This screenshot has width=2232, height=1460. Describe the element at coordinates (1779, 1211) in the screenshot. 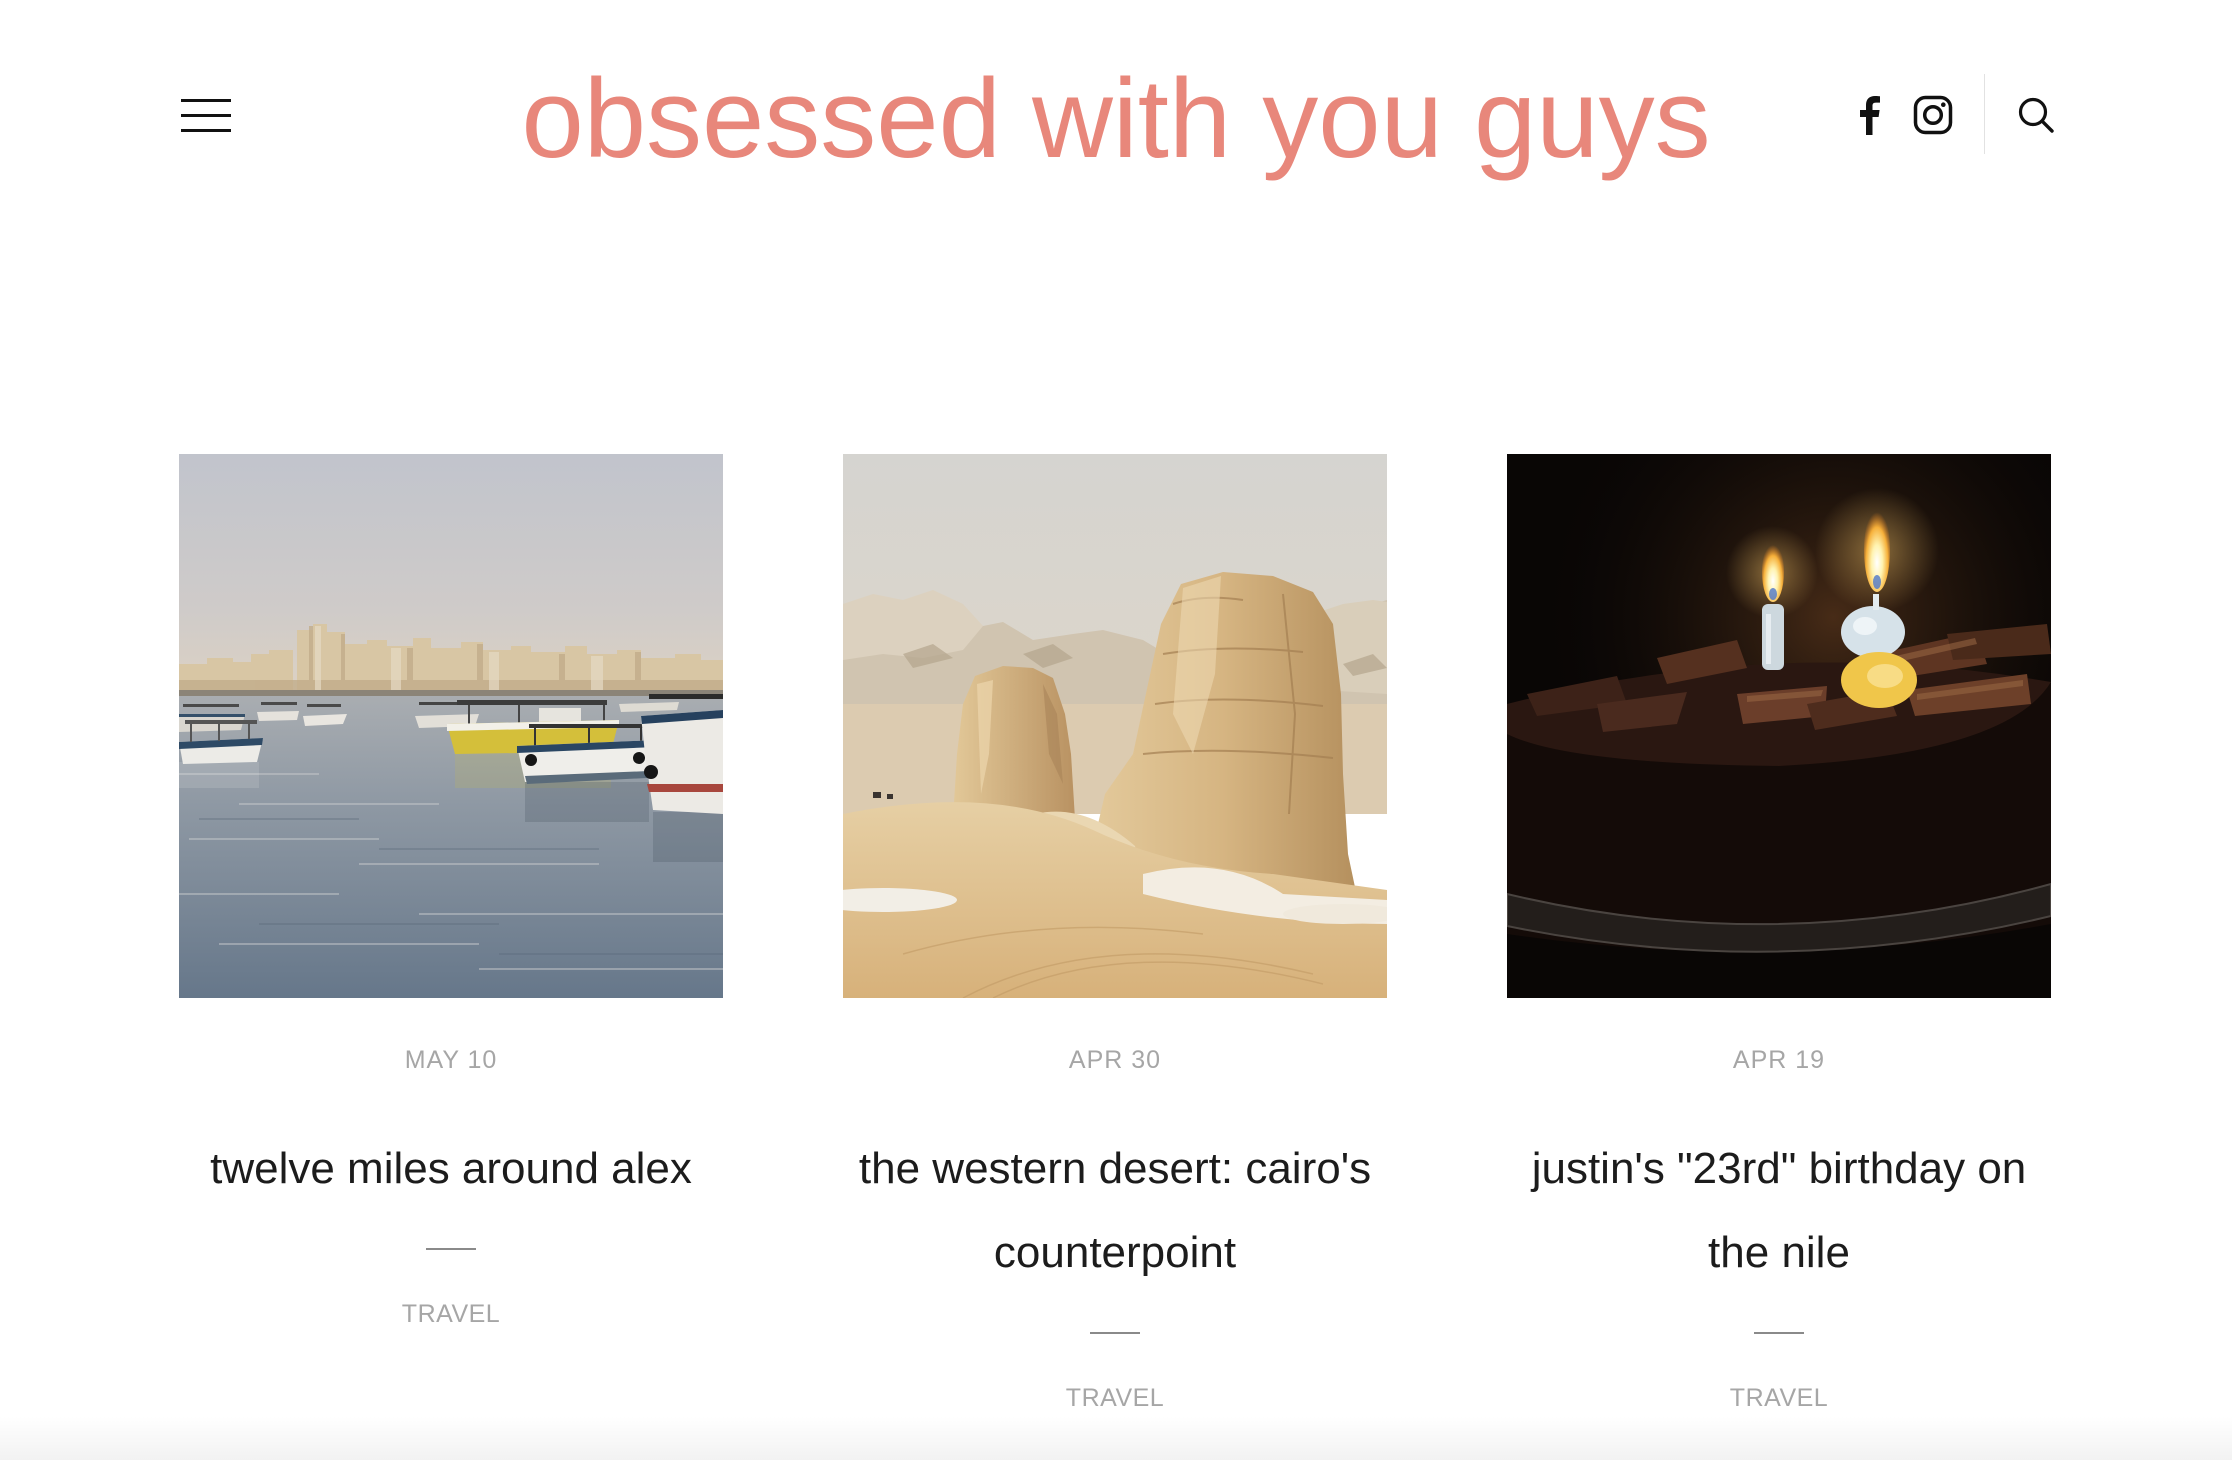

I see `post-title-link: justin's "23rd" birthday on the nile` at that location.